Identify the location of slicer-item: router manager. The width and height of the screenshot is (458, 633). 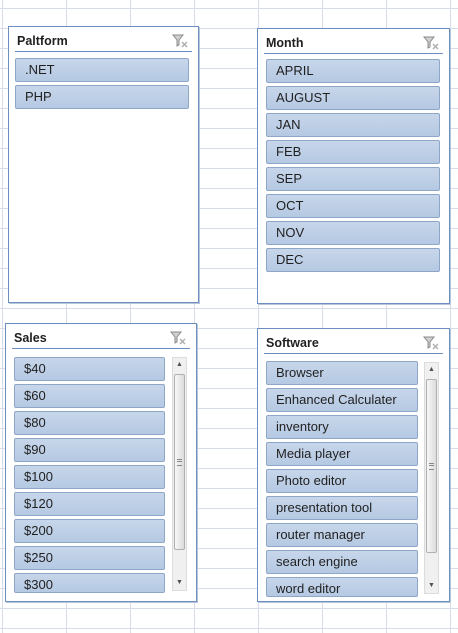
(342, 535).